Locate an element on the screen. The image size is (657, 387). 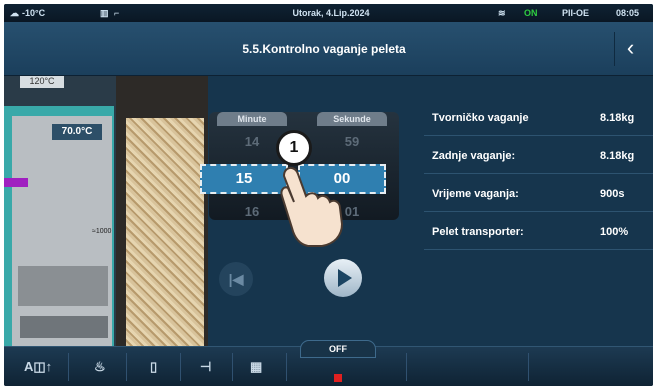
page-title: 5.5.Kontrolno vaganje peleta is located at coordinates (324, 49).